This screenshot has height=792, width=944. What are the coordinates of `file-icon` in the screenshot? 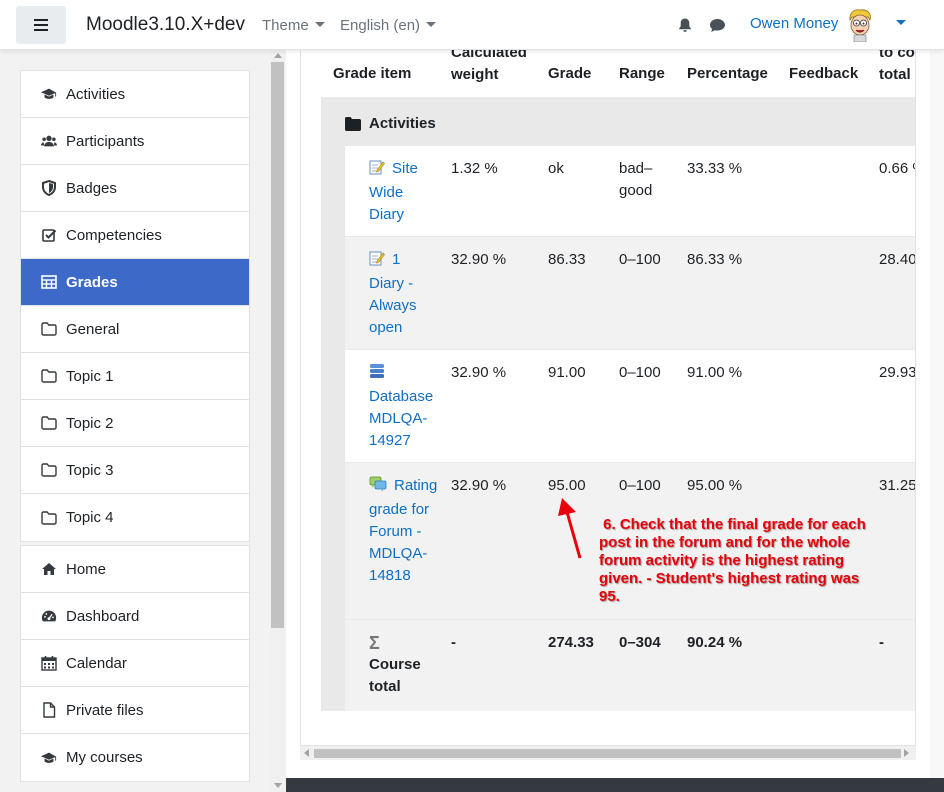 It's located at (49, 710).